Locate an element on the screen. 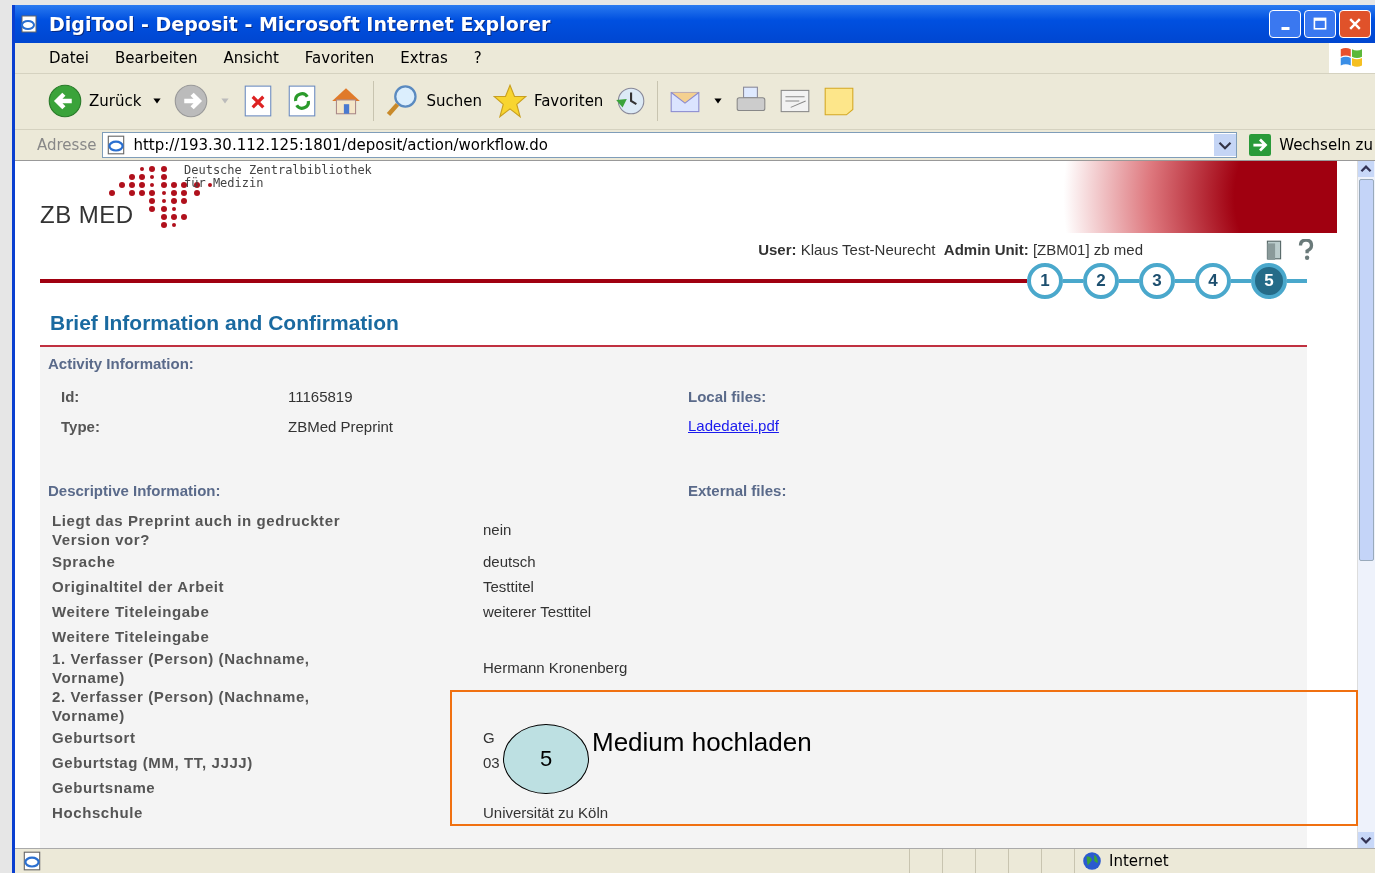 The image size is (1375, 873). menu-item: Extras is located at coordinates (424, 57).